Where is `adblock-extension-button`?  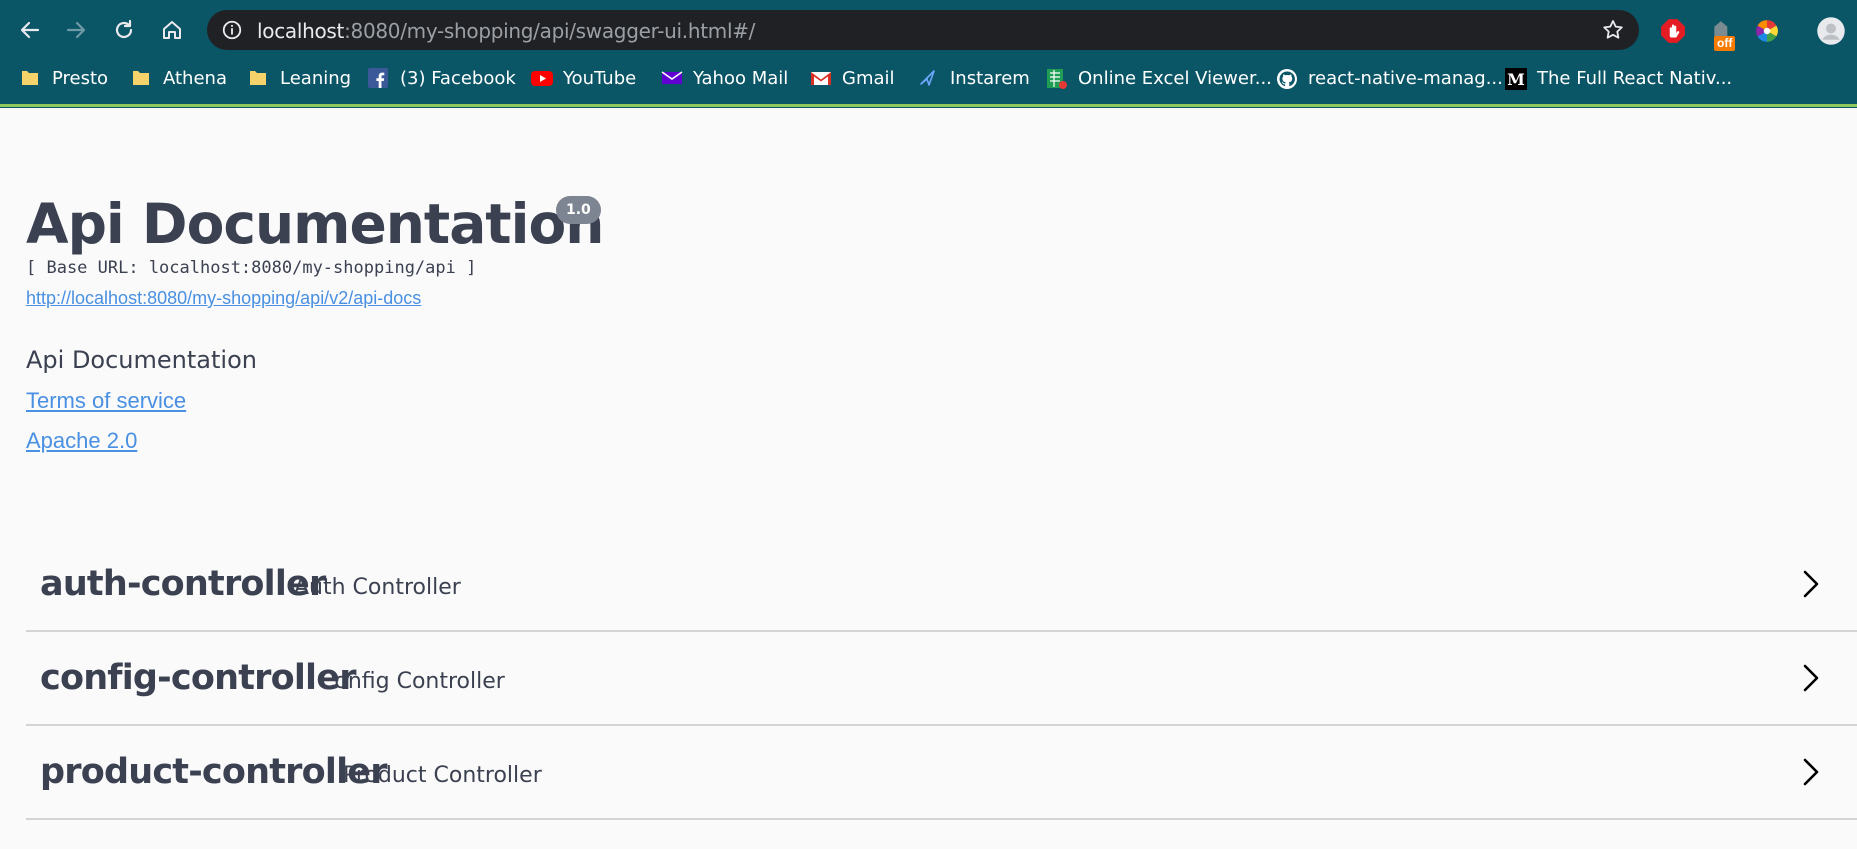 adblock-extension-button is located at coordinates (1673, 31).